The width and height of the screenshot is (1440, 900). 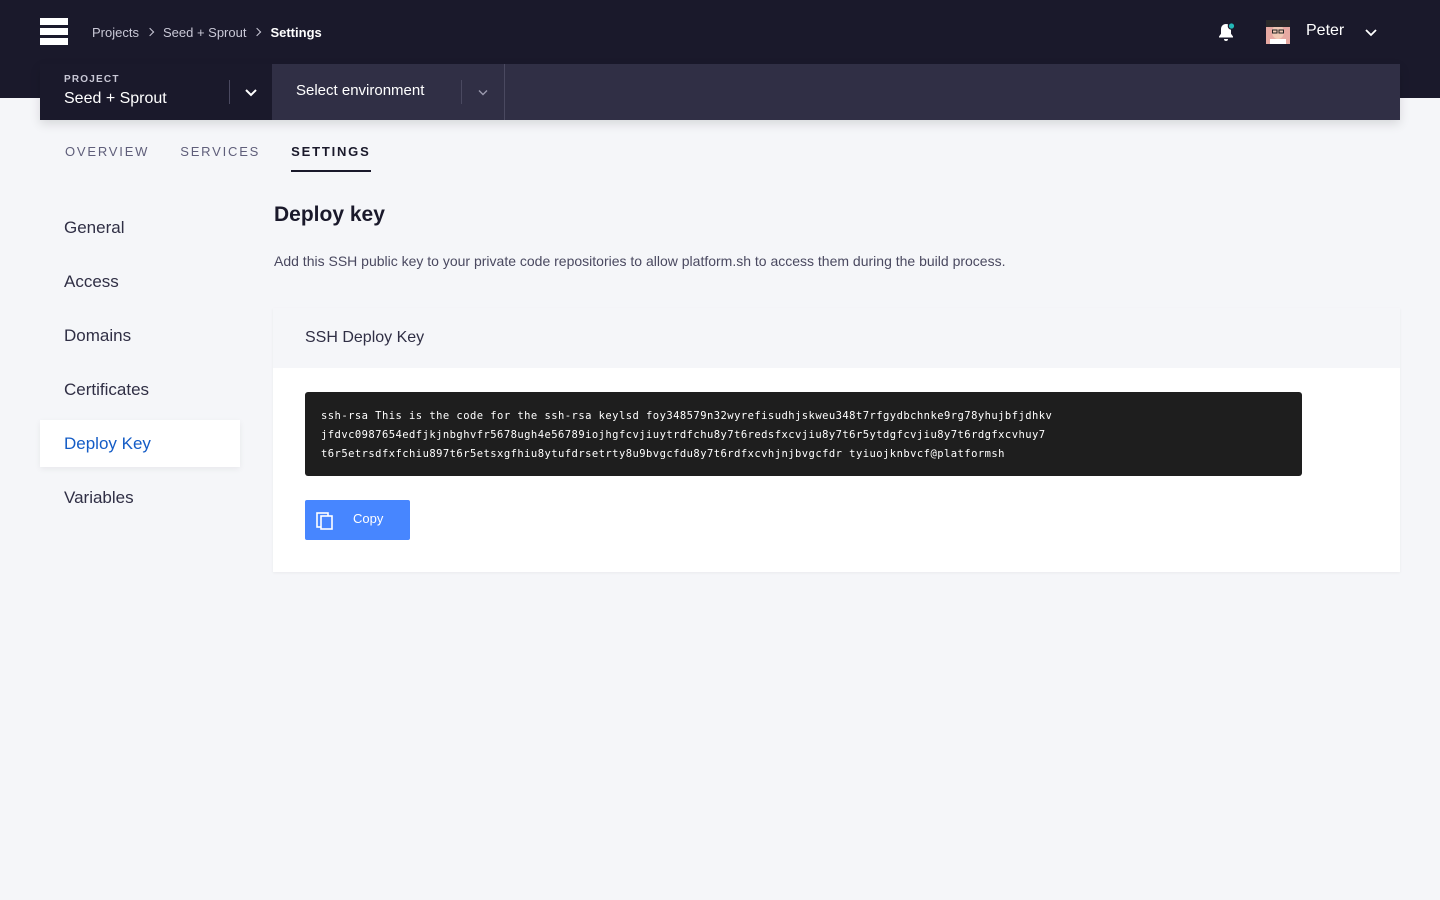 What do you see at coordinates (140, 389) in the screenshot?
I see `sidebar-item-certificates: Certificates` at bounding box center [140, 389].